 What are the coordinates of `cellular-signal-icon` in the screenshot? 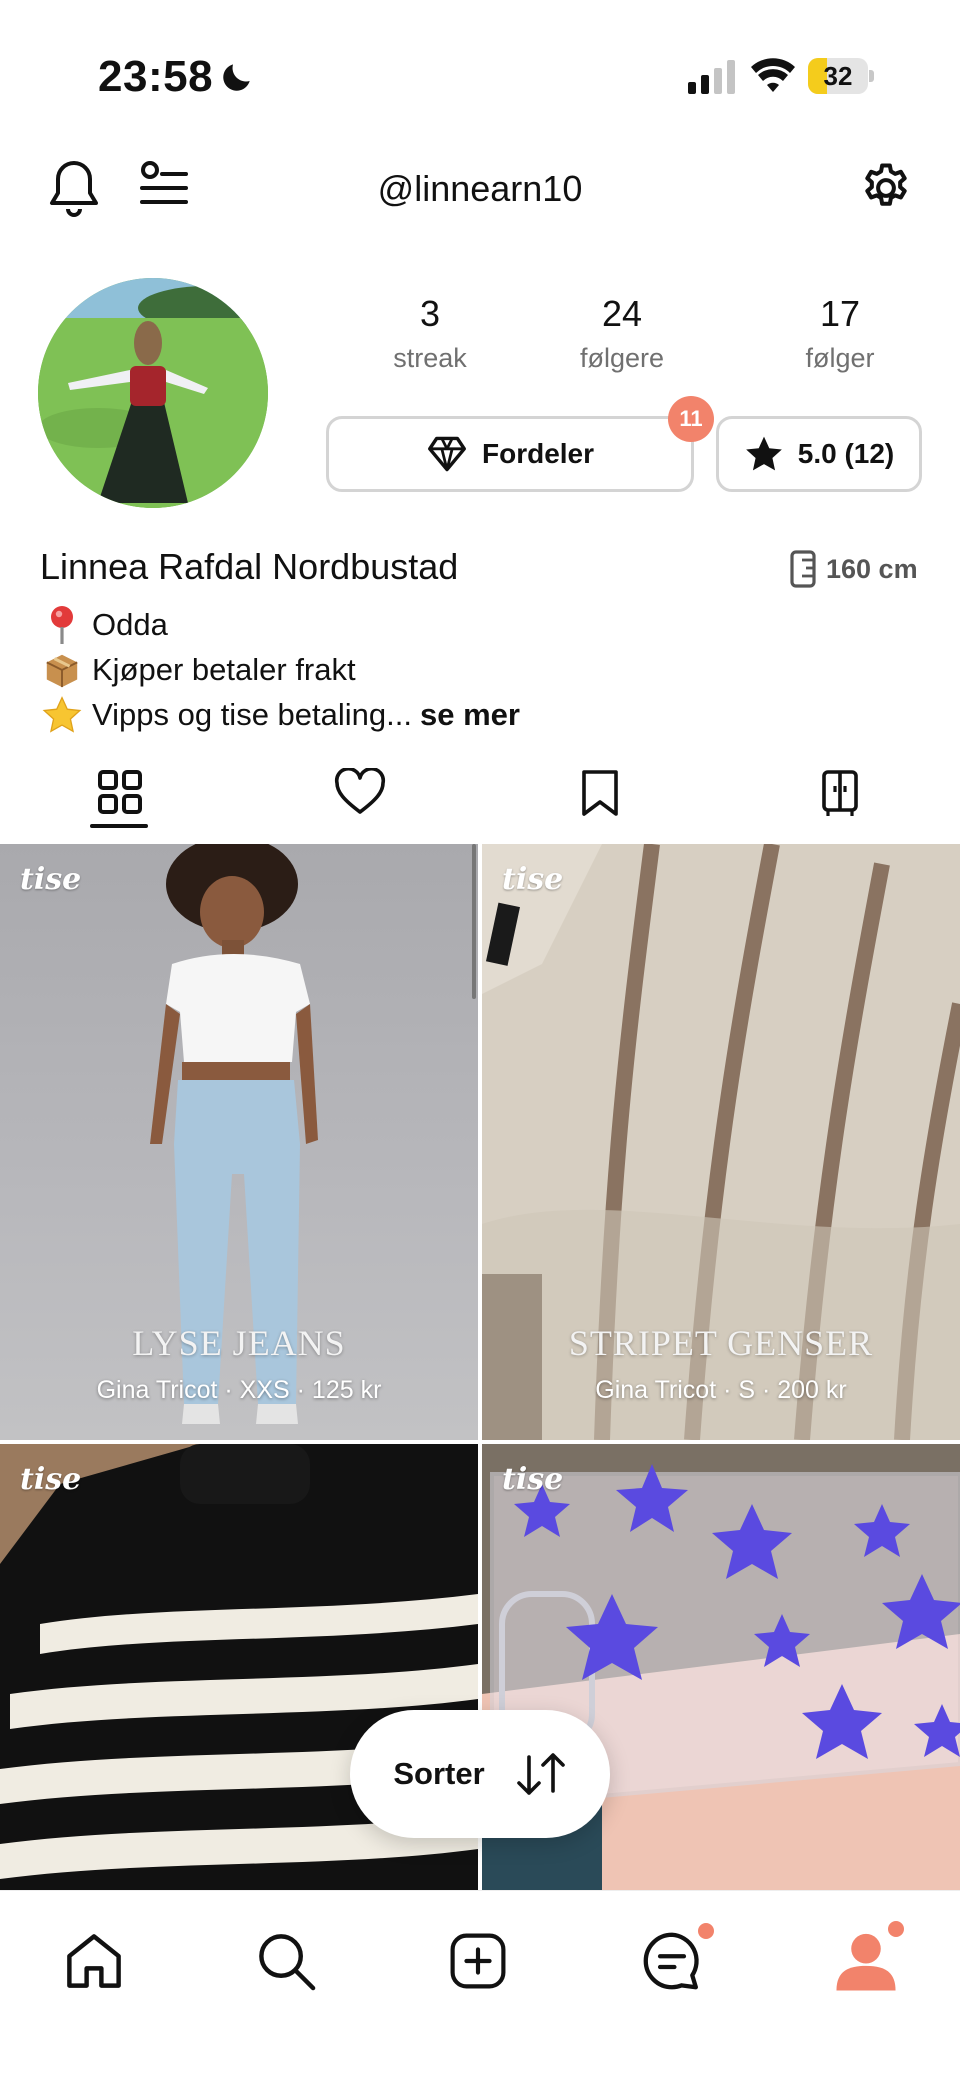 It's located at (711, 77).